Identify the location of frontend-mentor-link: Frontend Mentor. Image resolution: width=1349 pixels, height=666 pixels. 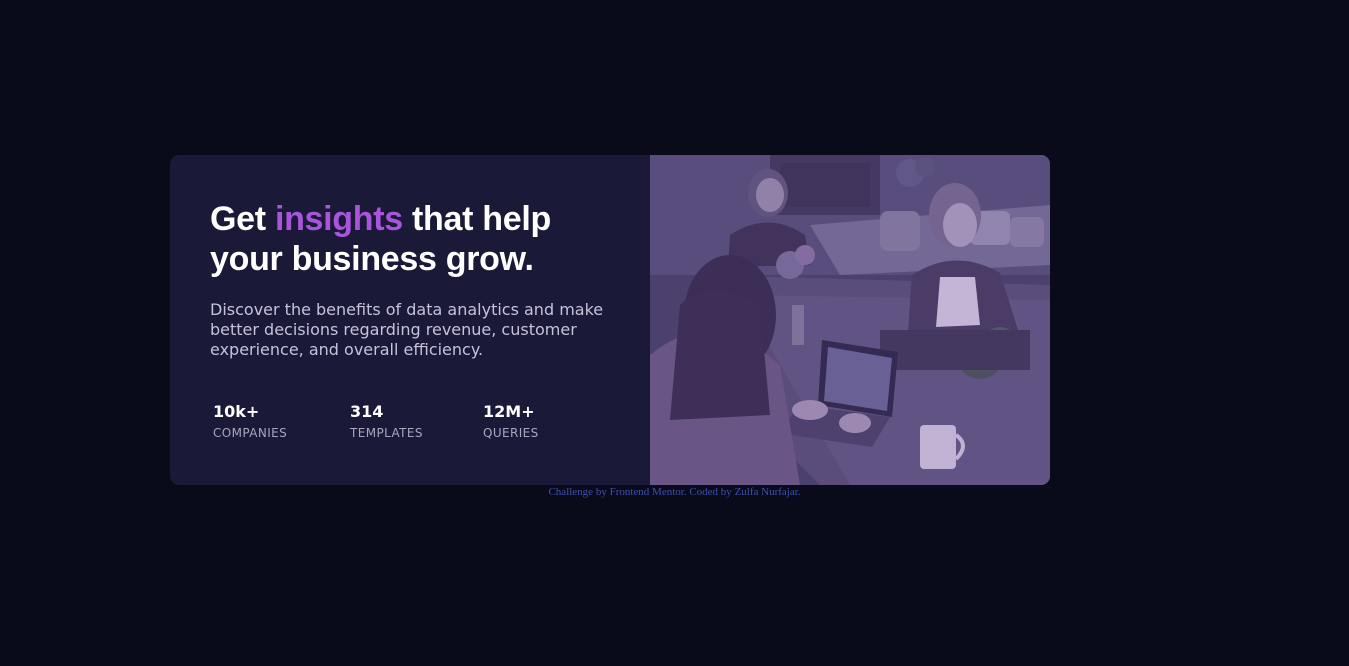
(647, 492).